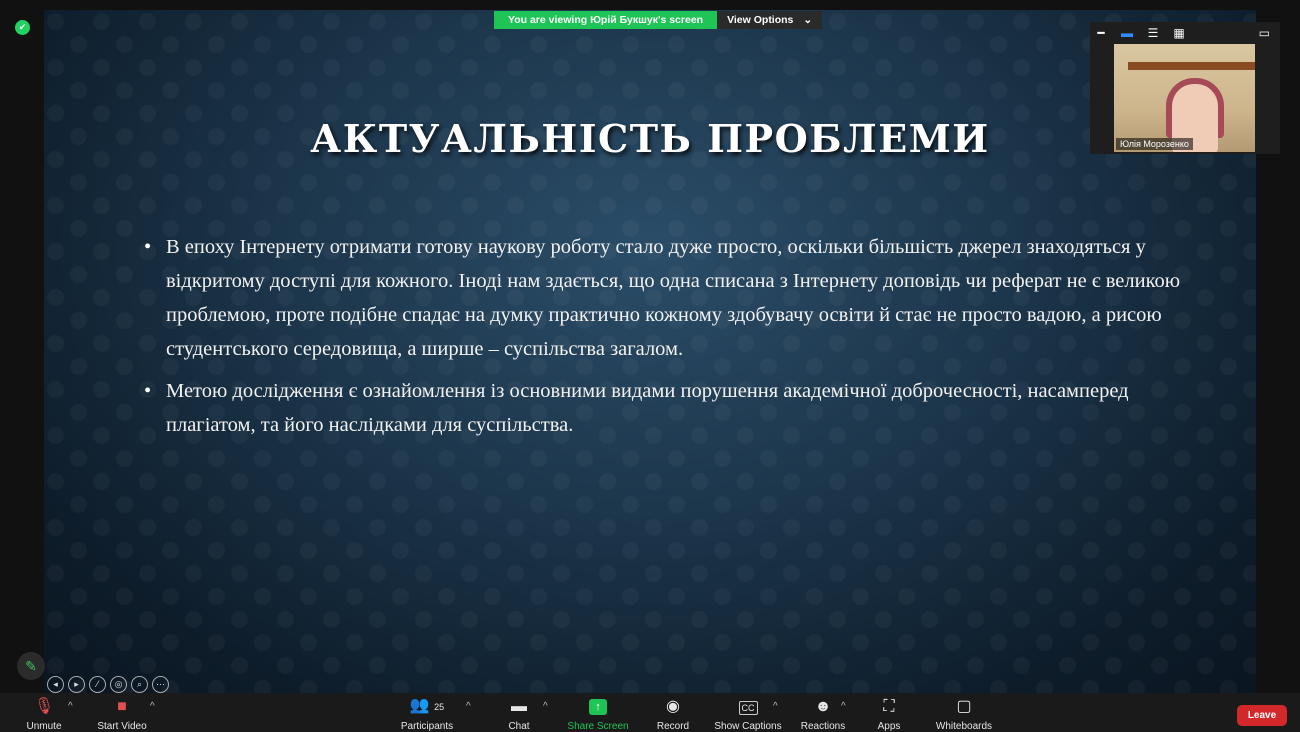 Image resolution: width=1300 pixels, height=732 pixels. I want to click on participant-video: Юлія Морозенко, so click(1184, 98).